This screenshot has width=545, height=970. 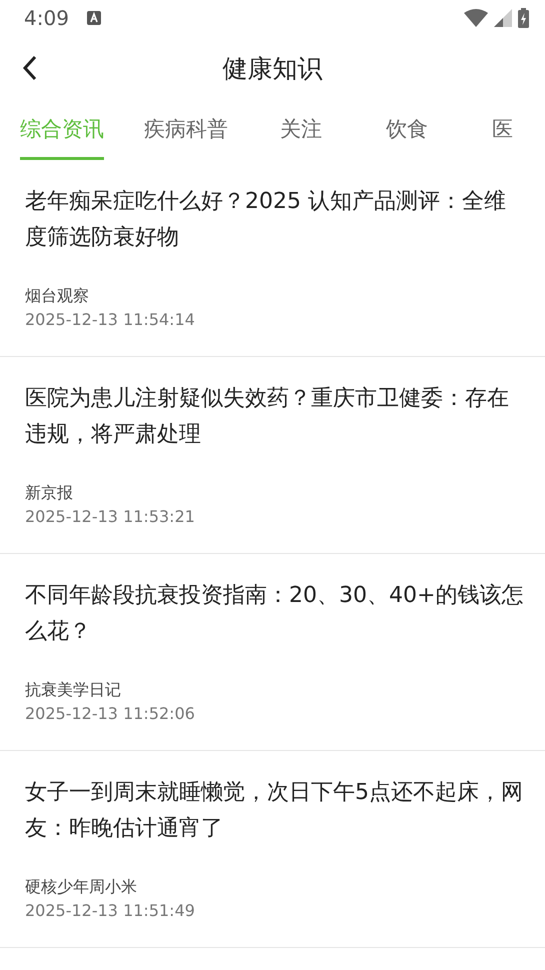 What do you see at coordinates (275, 424) in the screenshot?
I see `article-title: 医院为患儿注射疑似失效药？重庆市卫健委：存在违规，将严肃处理` at bounding box center [275, 424].